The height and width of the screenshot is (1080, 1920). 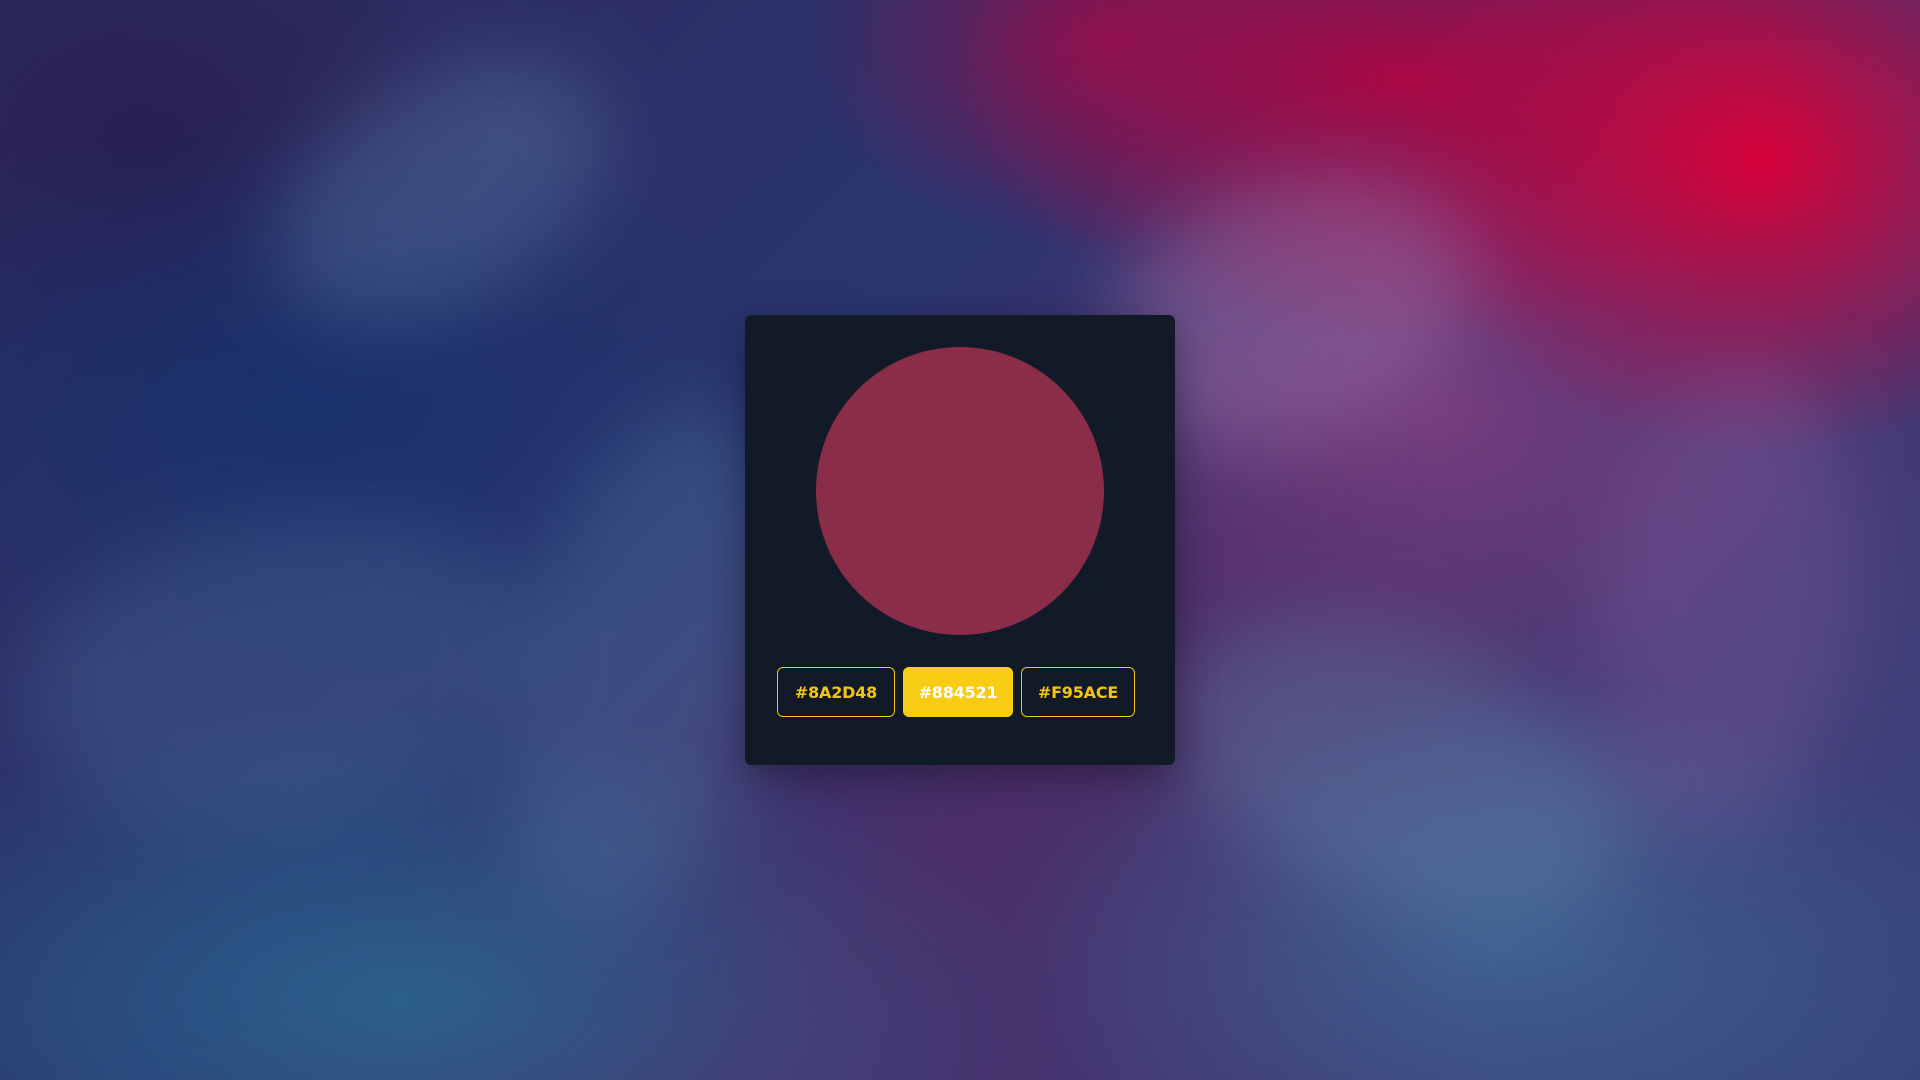 I want to click on color-options: #8A2D48 #884521 #F95ACE, so click(x=956, y=692).